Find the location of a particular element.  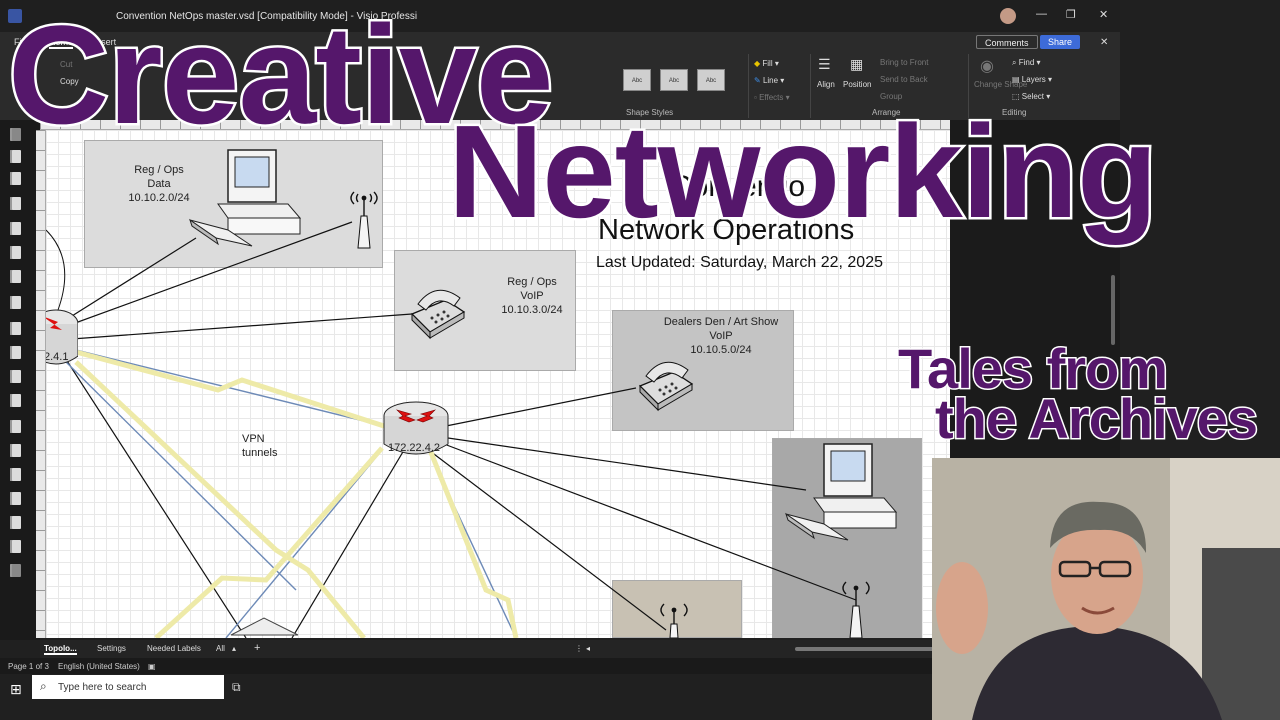

account-avatar is located at coordinates (1008, 16).